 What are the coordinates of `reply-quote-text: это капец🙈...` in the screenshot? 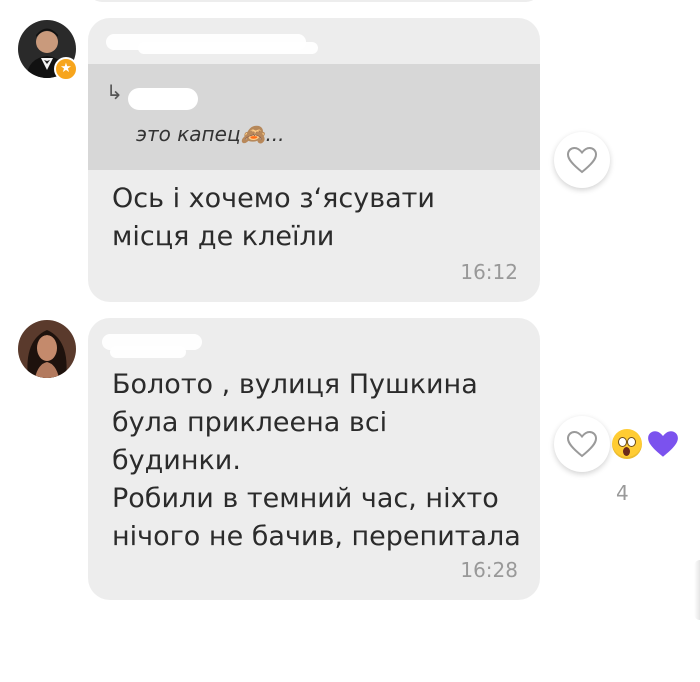 It's located at (210, 134).